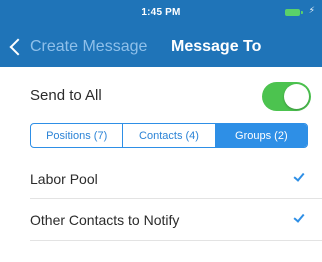 This screenshot has height=262, width=322. I want to click on battery-icon, so click(294, 12).